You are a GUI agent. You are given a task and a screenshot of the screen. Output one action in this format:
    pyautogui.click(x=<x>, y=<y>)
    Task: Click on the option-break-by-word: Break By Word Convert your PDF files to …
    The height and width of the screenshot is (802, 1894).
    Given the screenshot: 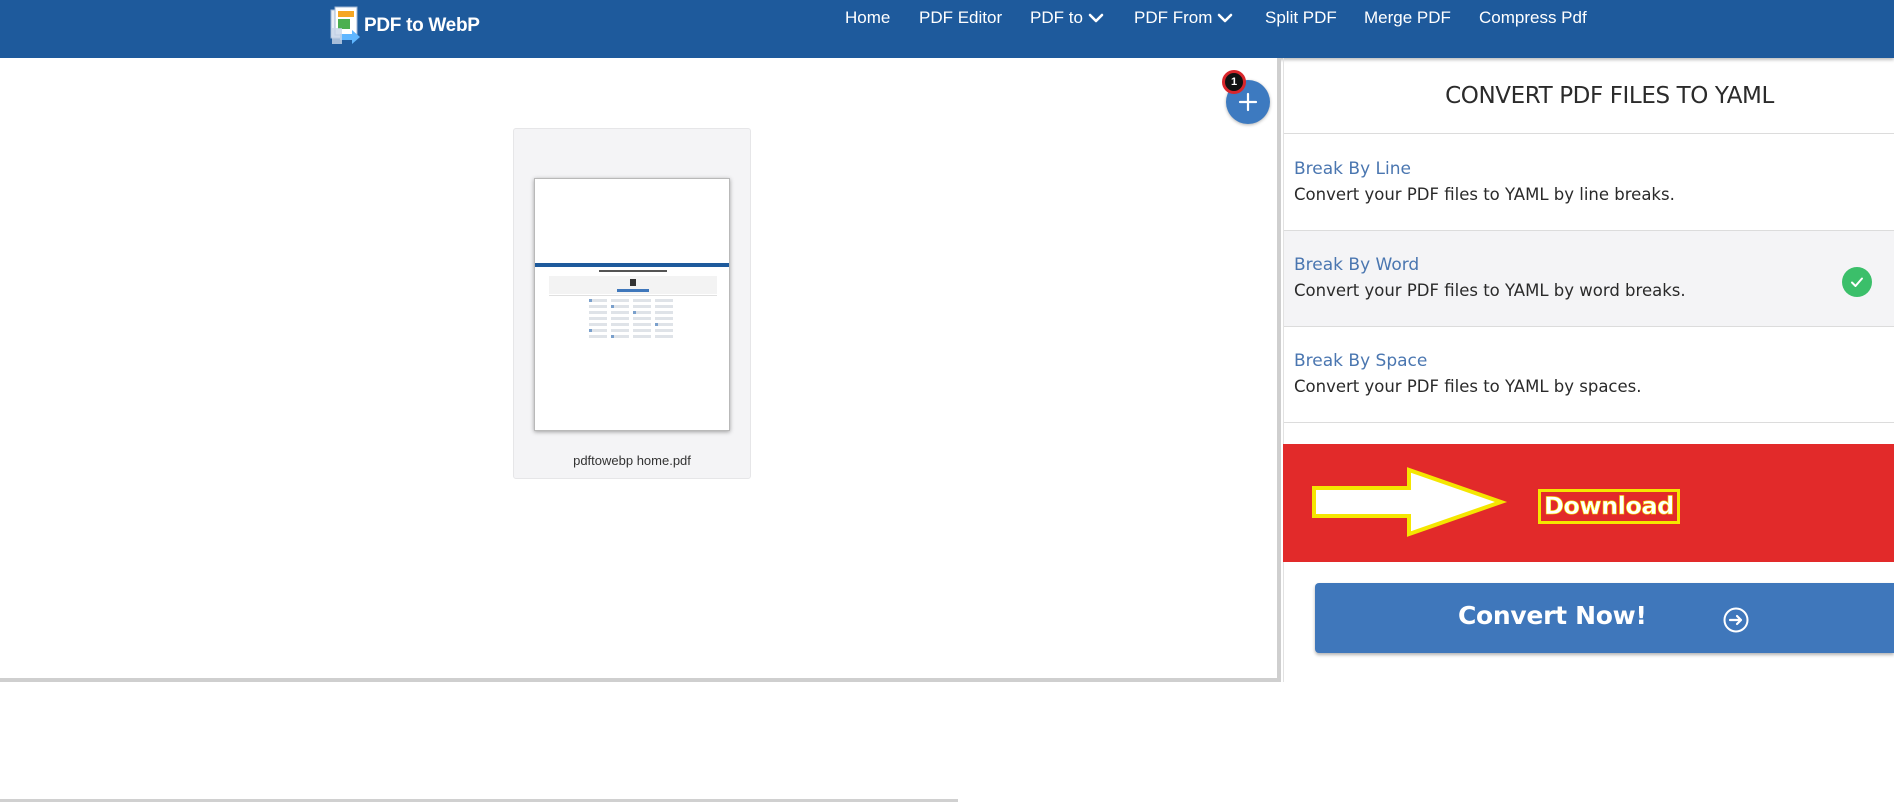 What is the action you would take?
    pyautogui.click(x=1589, y=279)
    